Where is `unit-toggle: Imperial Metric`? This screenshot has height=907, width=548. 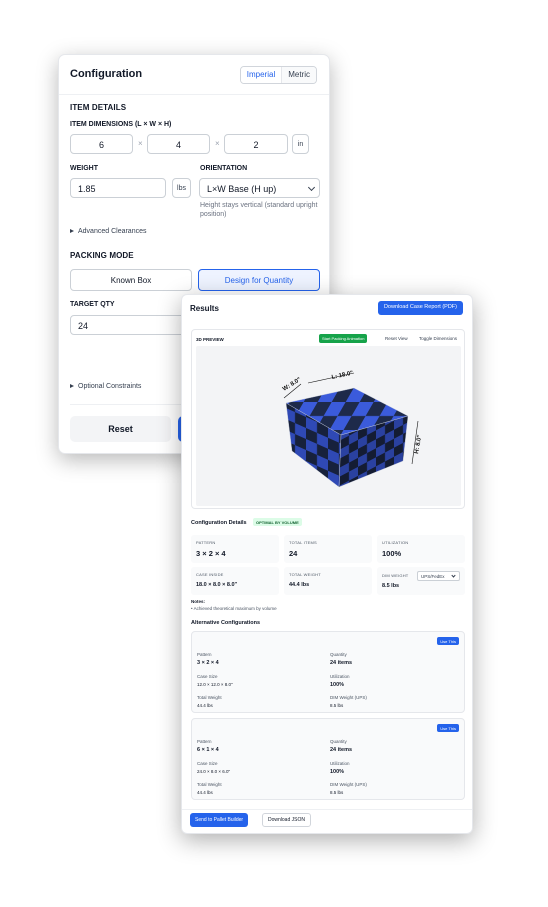
unit-toggle: Imperial Metric is located at coordinates (278, 75).